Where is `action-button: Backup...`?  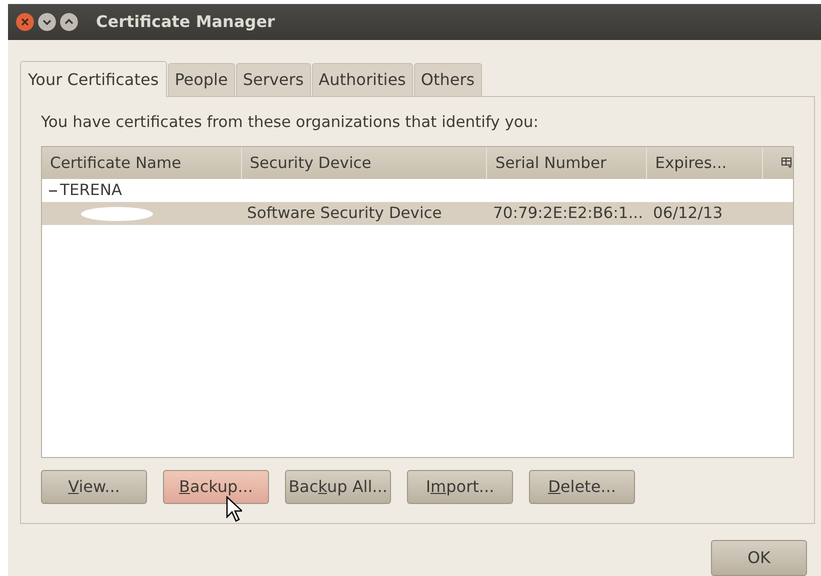 action-button: Backup... is located at coordinates (216, 487).